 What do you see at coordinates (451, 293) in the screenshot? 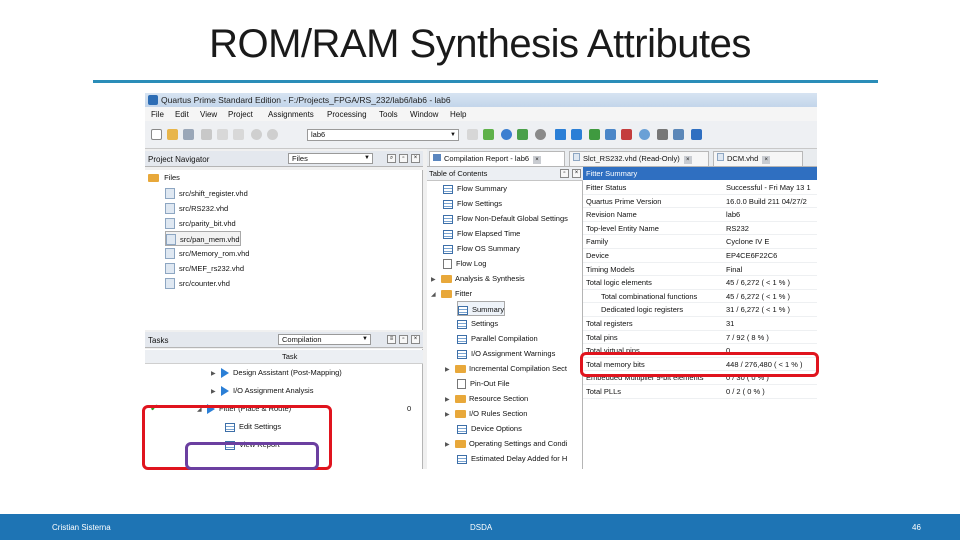
I see `toc-folder: ◢ Fitter` at bounding box center [451, 293].